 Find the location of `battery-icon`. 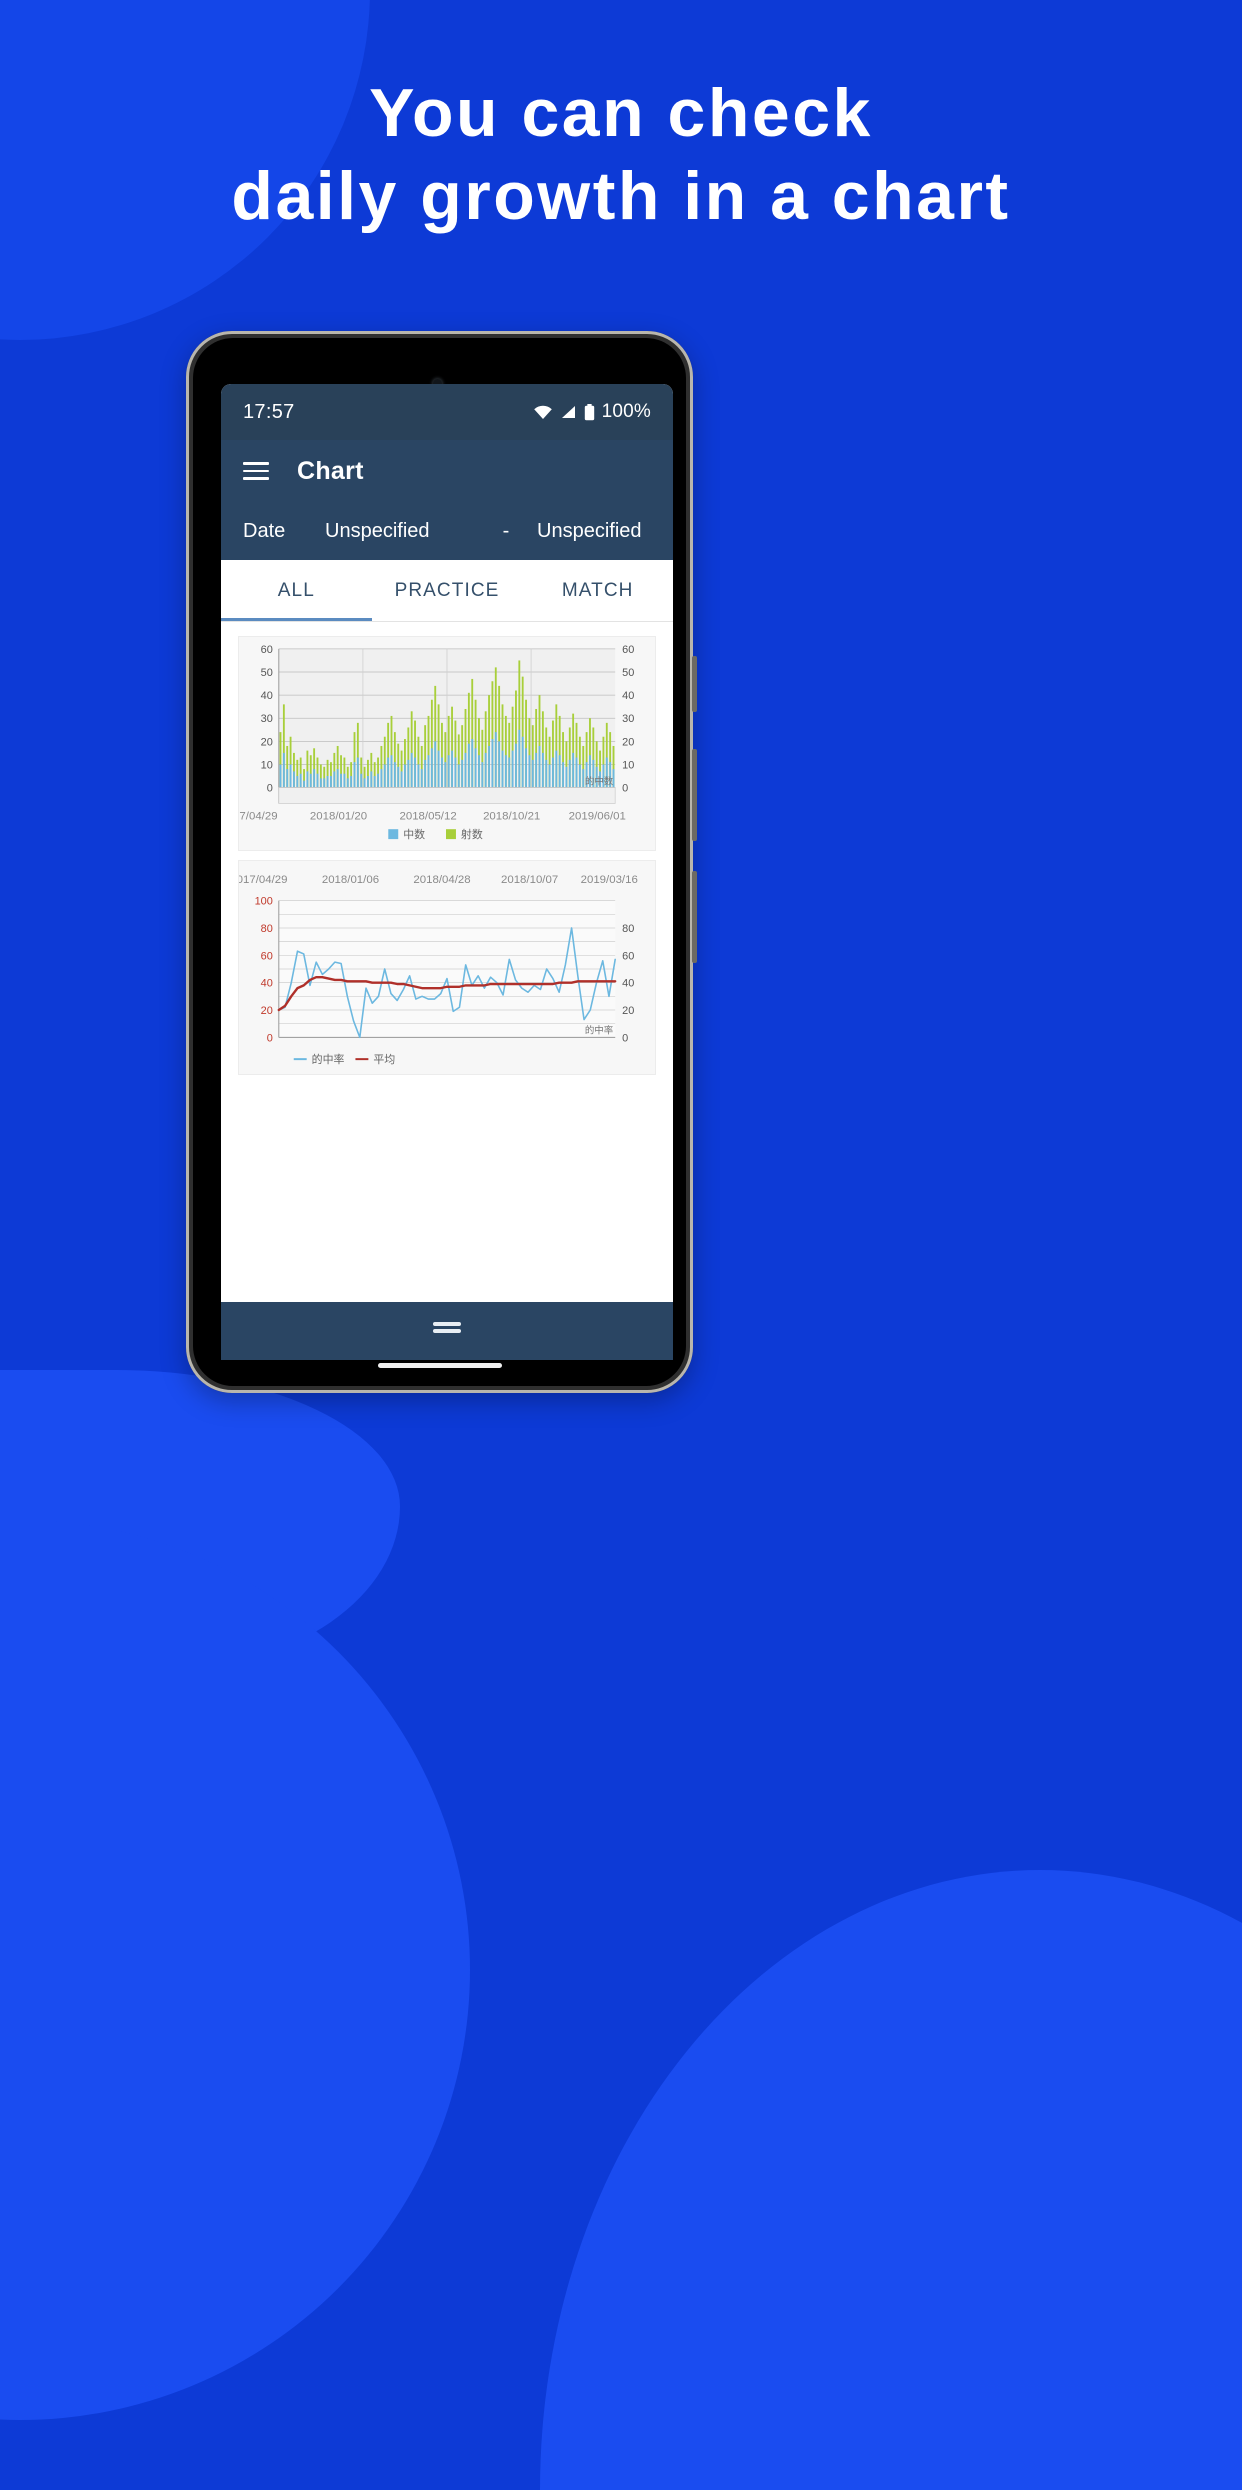

battery-icon is located at coordinates (589, 412).